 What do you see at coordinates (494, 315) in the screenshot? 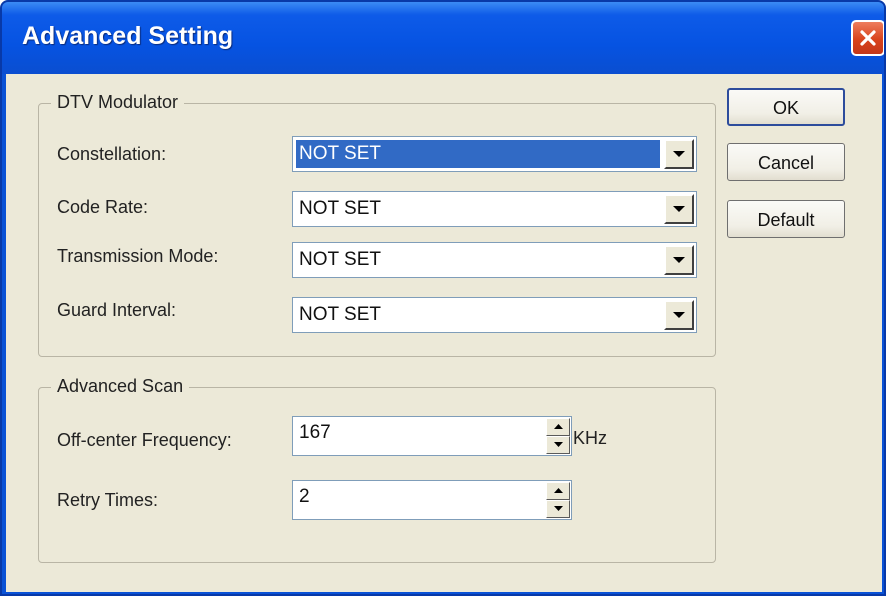
I see `guard-interval-dropdown: NOT SET` at bounding box center [494, 315].